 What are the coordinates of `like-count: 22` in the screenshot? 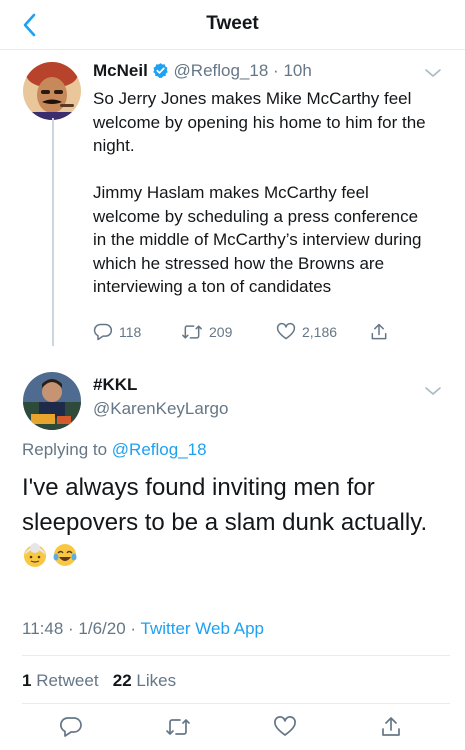 It's located at (122, 680).